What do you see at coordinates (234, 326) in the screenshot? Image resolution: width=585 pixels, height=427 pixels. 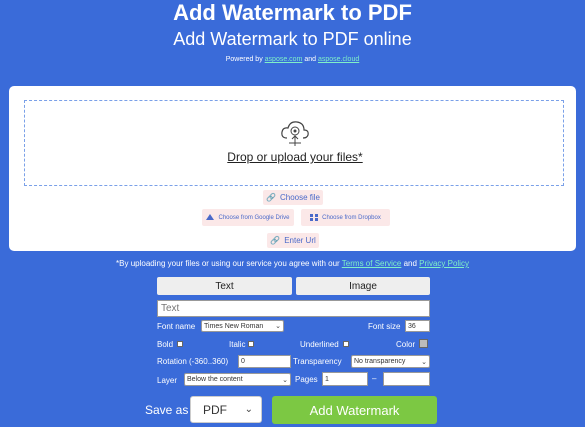 I see `font-name-value: Times New Roman` at bounding box center [234, 326].